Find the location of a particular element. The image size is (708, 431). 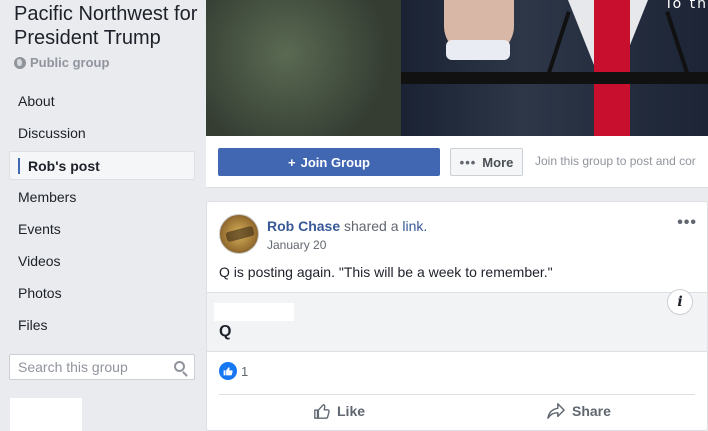

post-options-icon: ••• is located at coordinates (687, 223).